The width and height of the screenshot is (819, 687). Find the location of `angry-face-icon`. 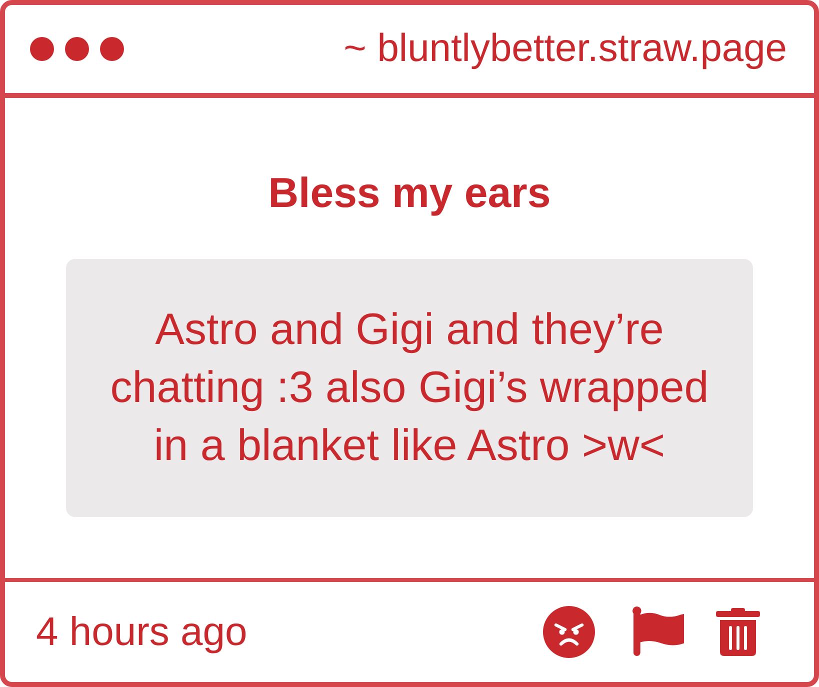

angry-face-icon is located at coordinates (569, 632).